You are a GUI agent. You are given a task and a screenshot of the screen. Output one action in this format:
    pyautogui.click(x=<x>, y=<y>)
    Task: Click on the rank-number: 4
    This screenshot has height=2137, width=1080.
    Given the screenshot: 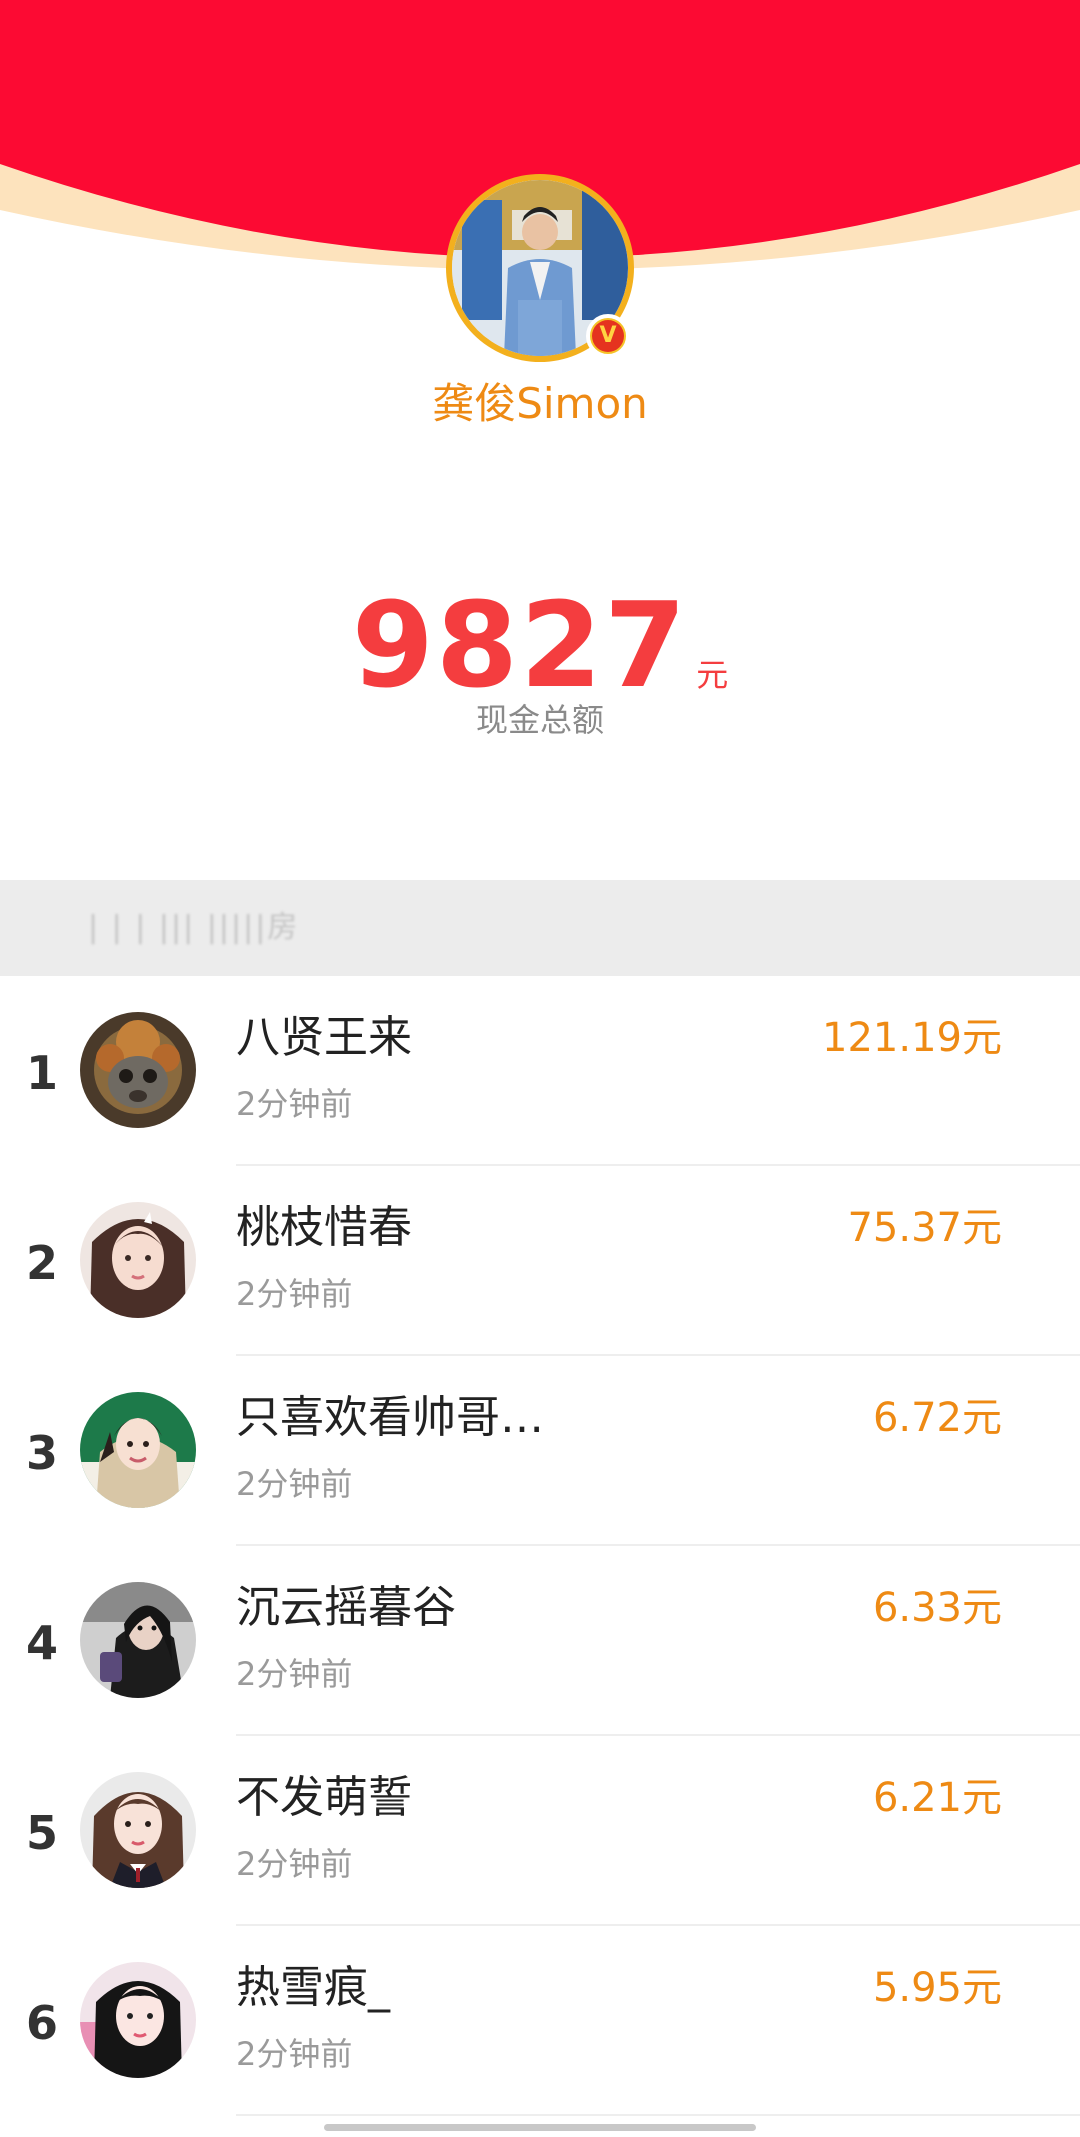 What is the action you would take?
    pyautogui.click(x=41, y=1643)
    